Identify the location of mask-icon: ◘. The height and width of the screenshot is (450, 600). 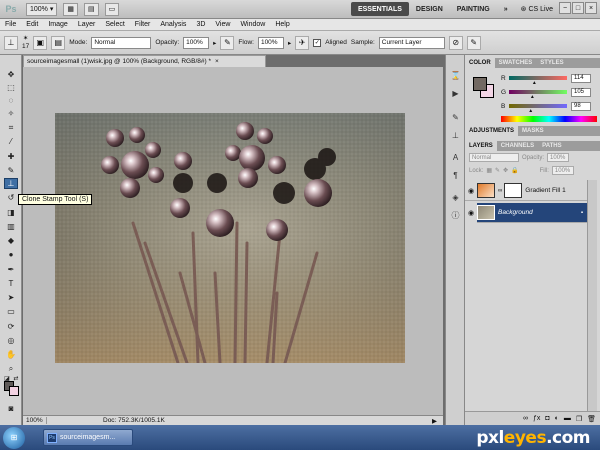
(547, 418).